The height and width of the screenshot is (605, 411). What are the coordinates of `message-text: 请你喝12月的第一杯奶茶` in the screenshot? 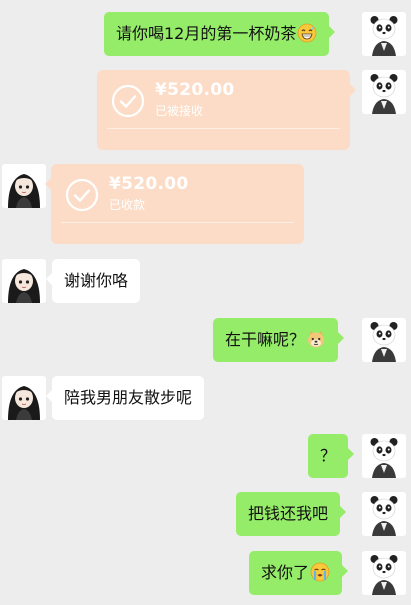 It's located at (206, 33).